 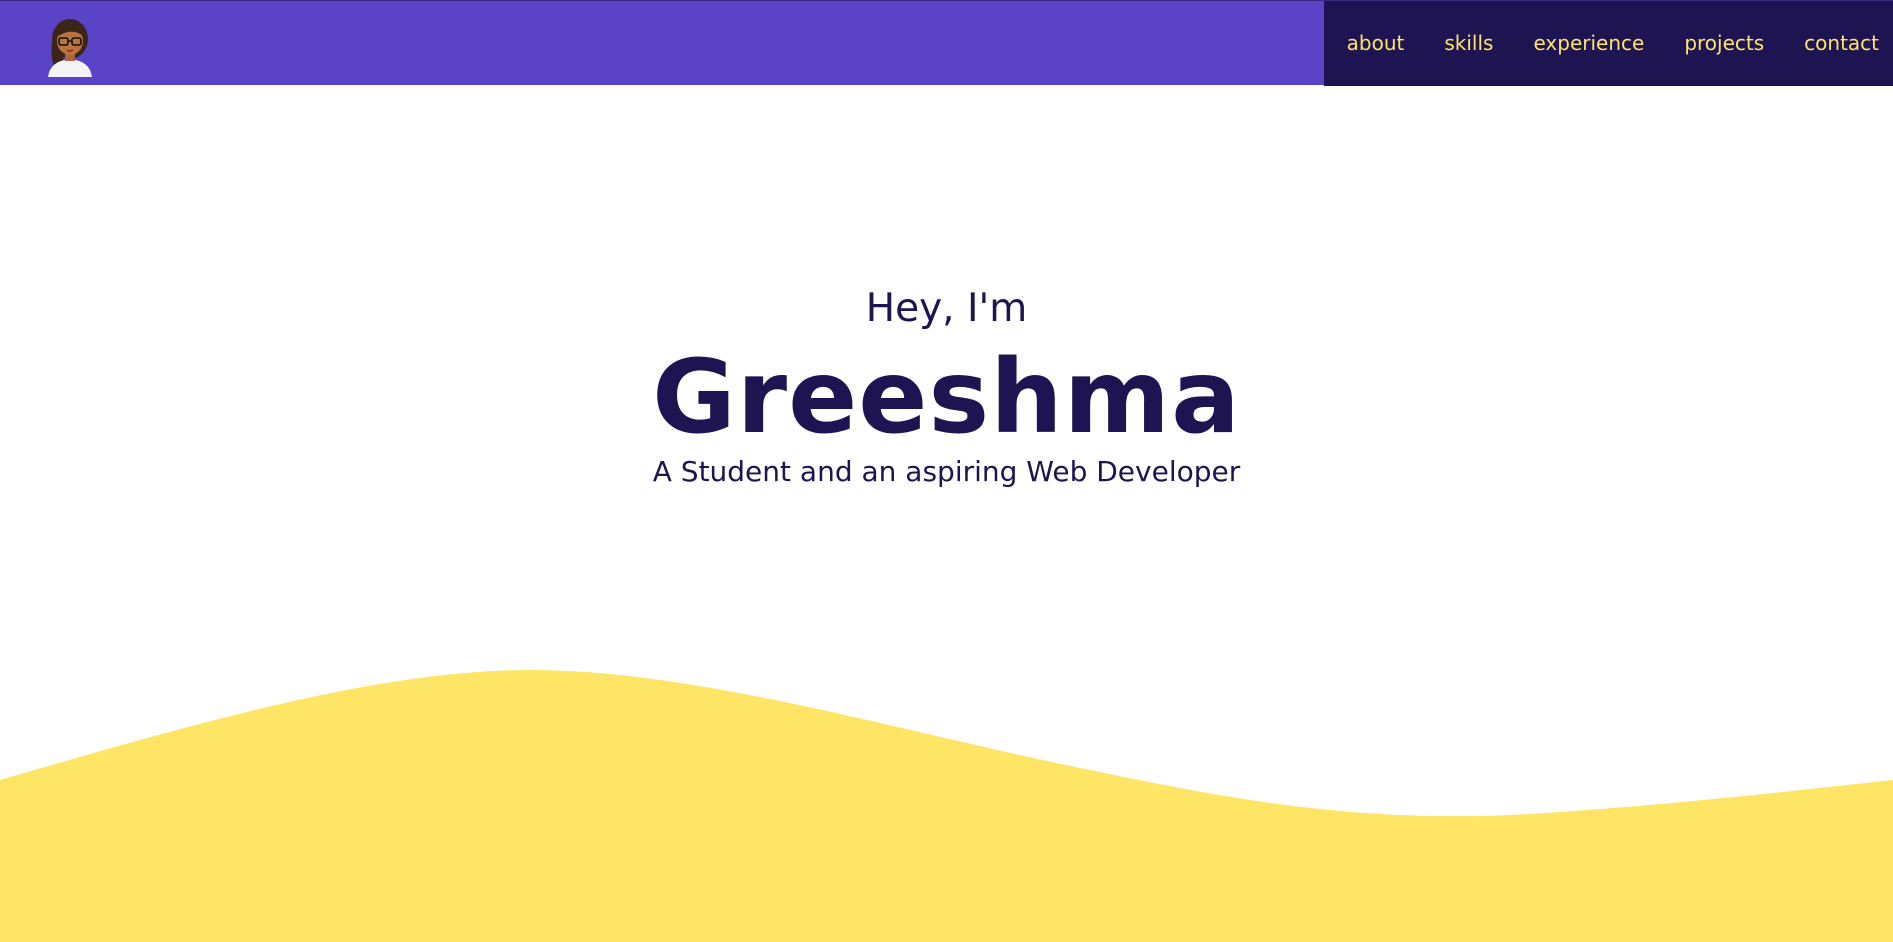 What do you see at coordinates (1588, 43) in the screenshot?
I see `nav-link-experience: experience` at bounding box center [1588, 43].